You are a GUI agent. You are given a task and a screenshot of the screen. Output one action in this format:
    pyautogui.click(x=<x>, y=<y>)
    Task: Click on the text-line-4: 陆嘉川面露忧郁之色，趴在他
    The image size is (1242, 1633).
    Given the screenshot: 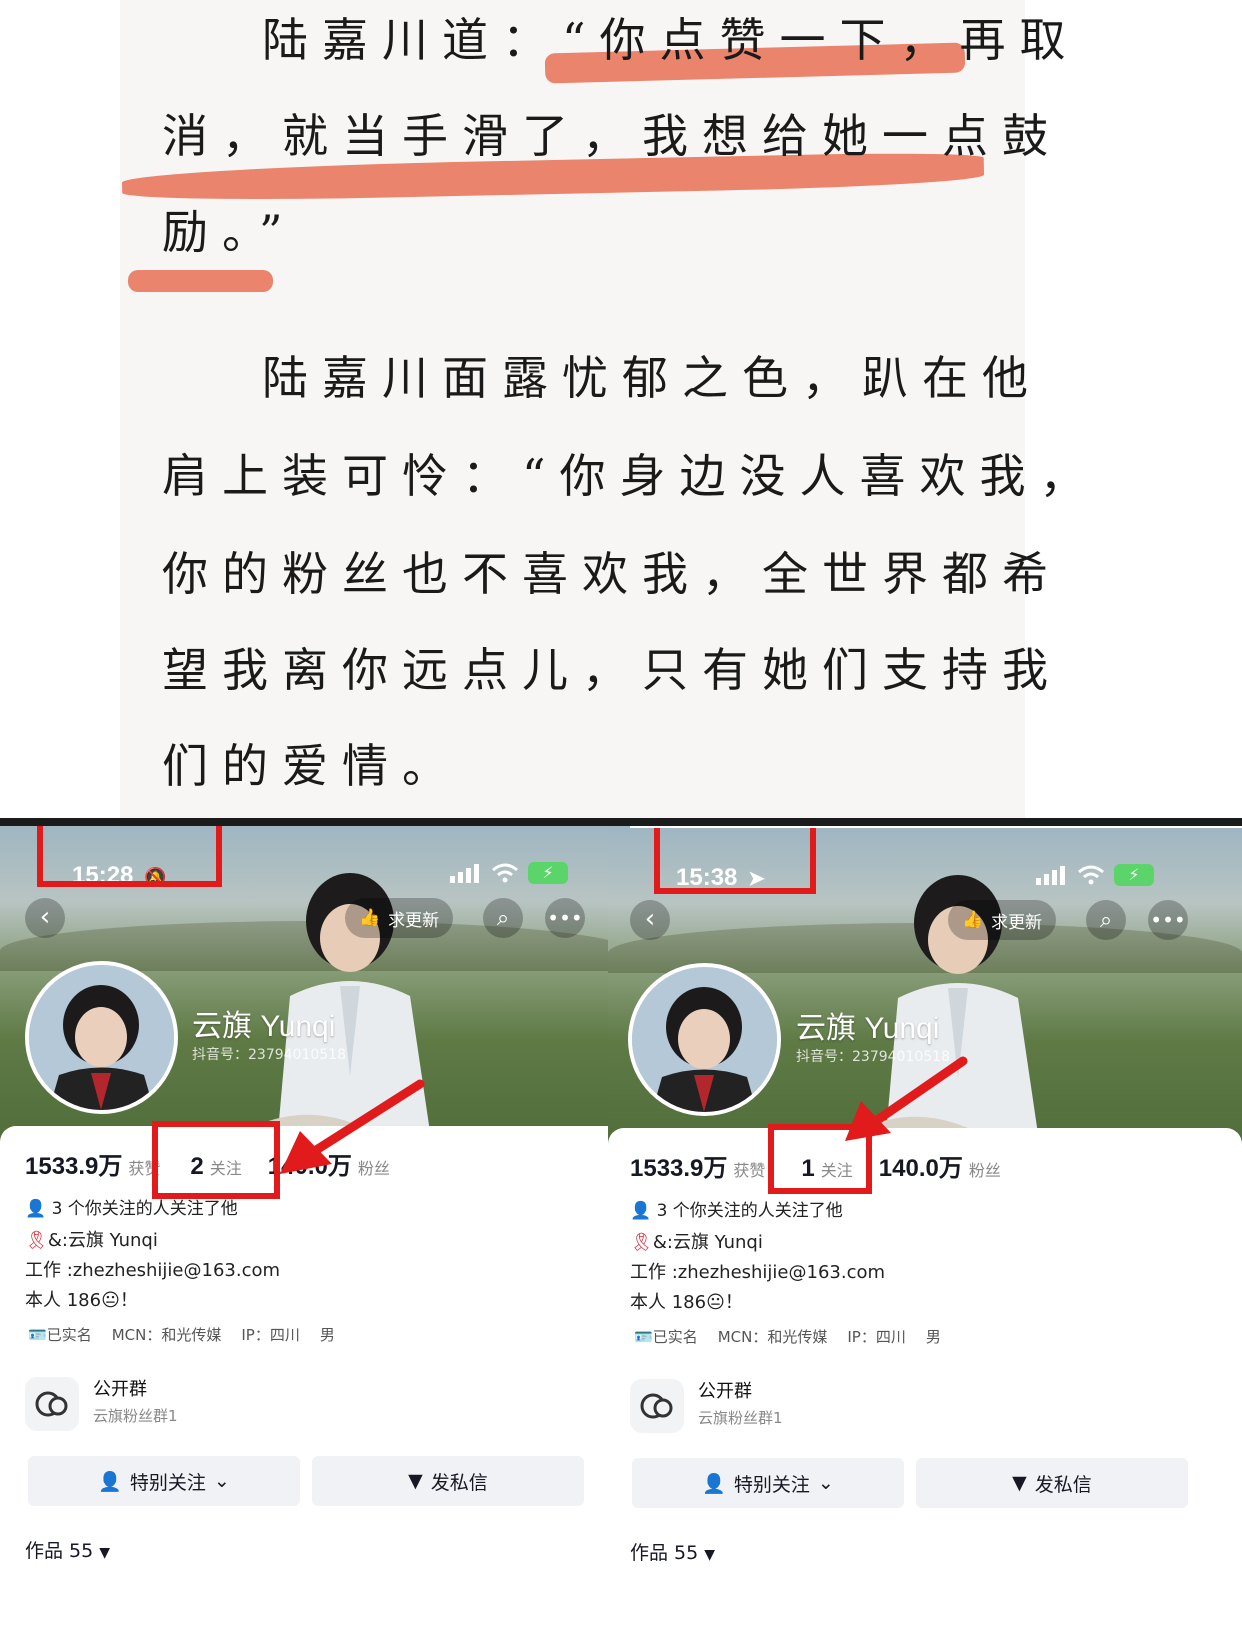 What is the action you would take?
    pyautogui.click(x=652, y=378)
    